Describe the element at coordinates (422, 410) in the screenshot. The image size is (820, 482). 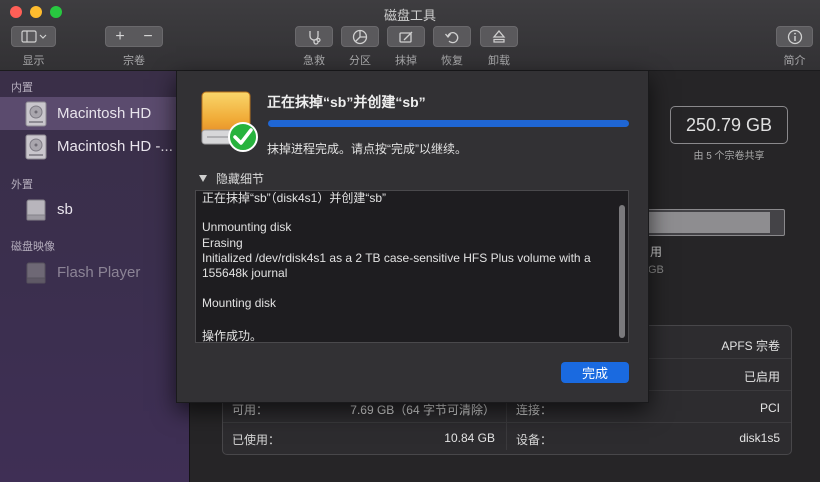
I see `available-value: 7.69 GB（64 字节可清除）` at that location.